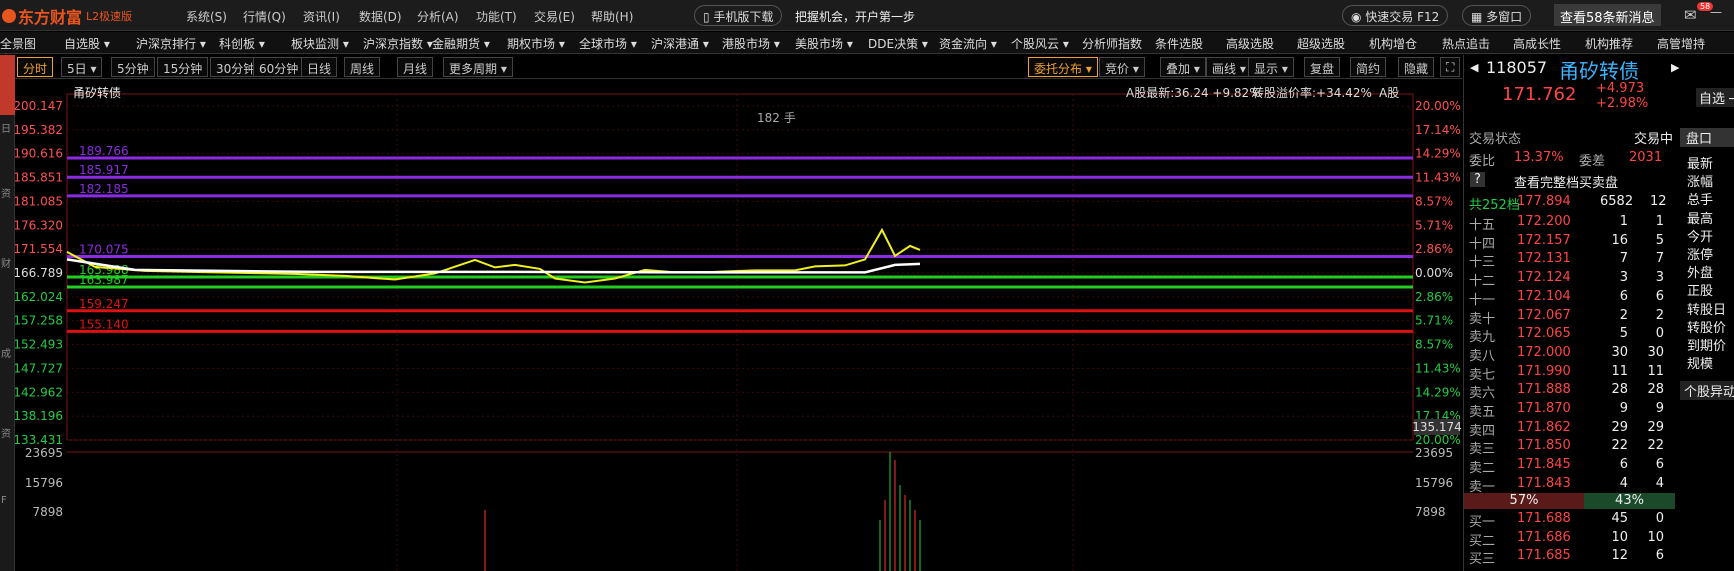 This screenshot has width=1734, height=571. I want to click on strip-active-tab, so click(7, 85).